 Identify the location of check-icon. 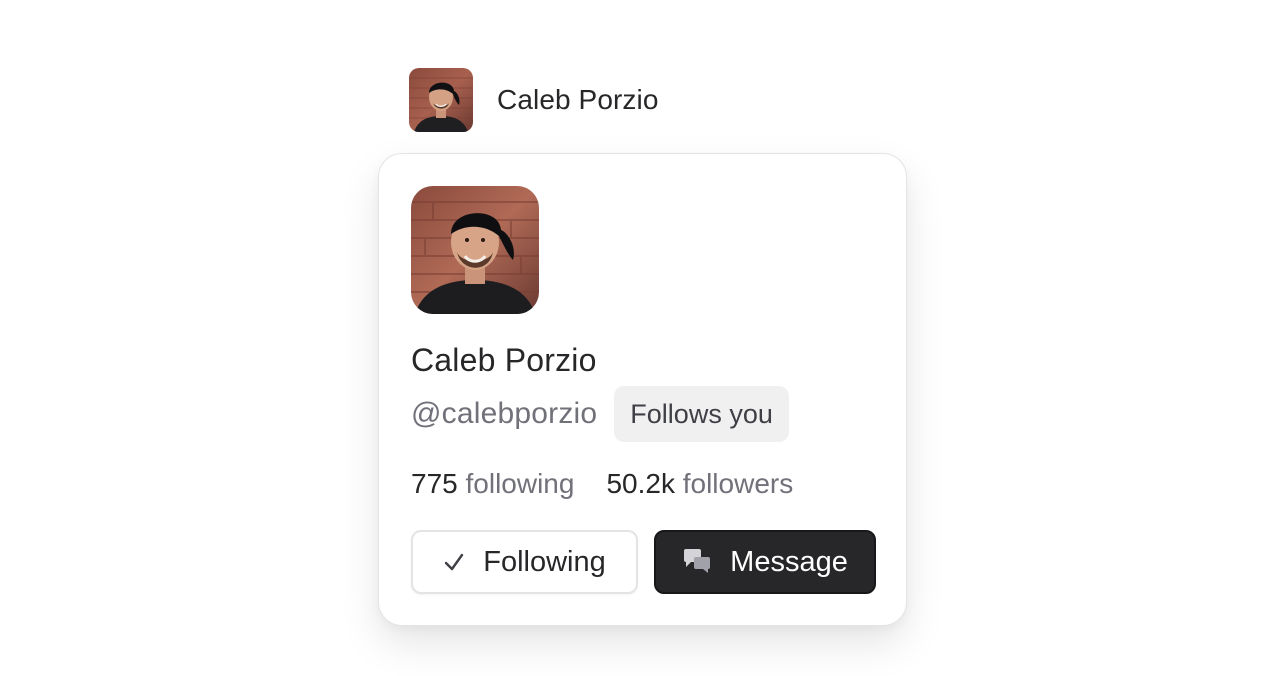
(454, 562).